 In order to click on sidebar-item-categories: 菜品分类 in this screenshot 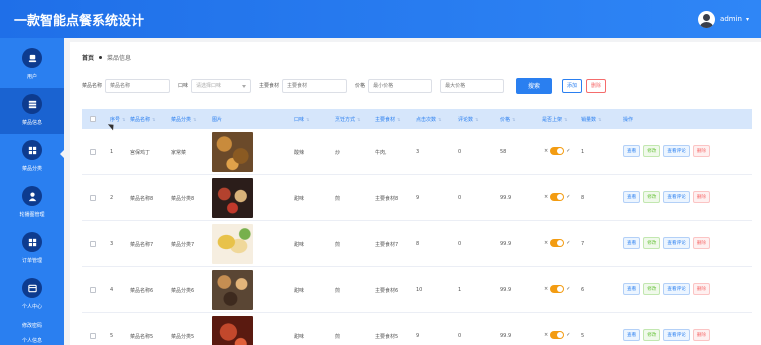, I will do `click(32, 157)`.